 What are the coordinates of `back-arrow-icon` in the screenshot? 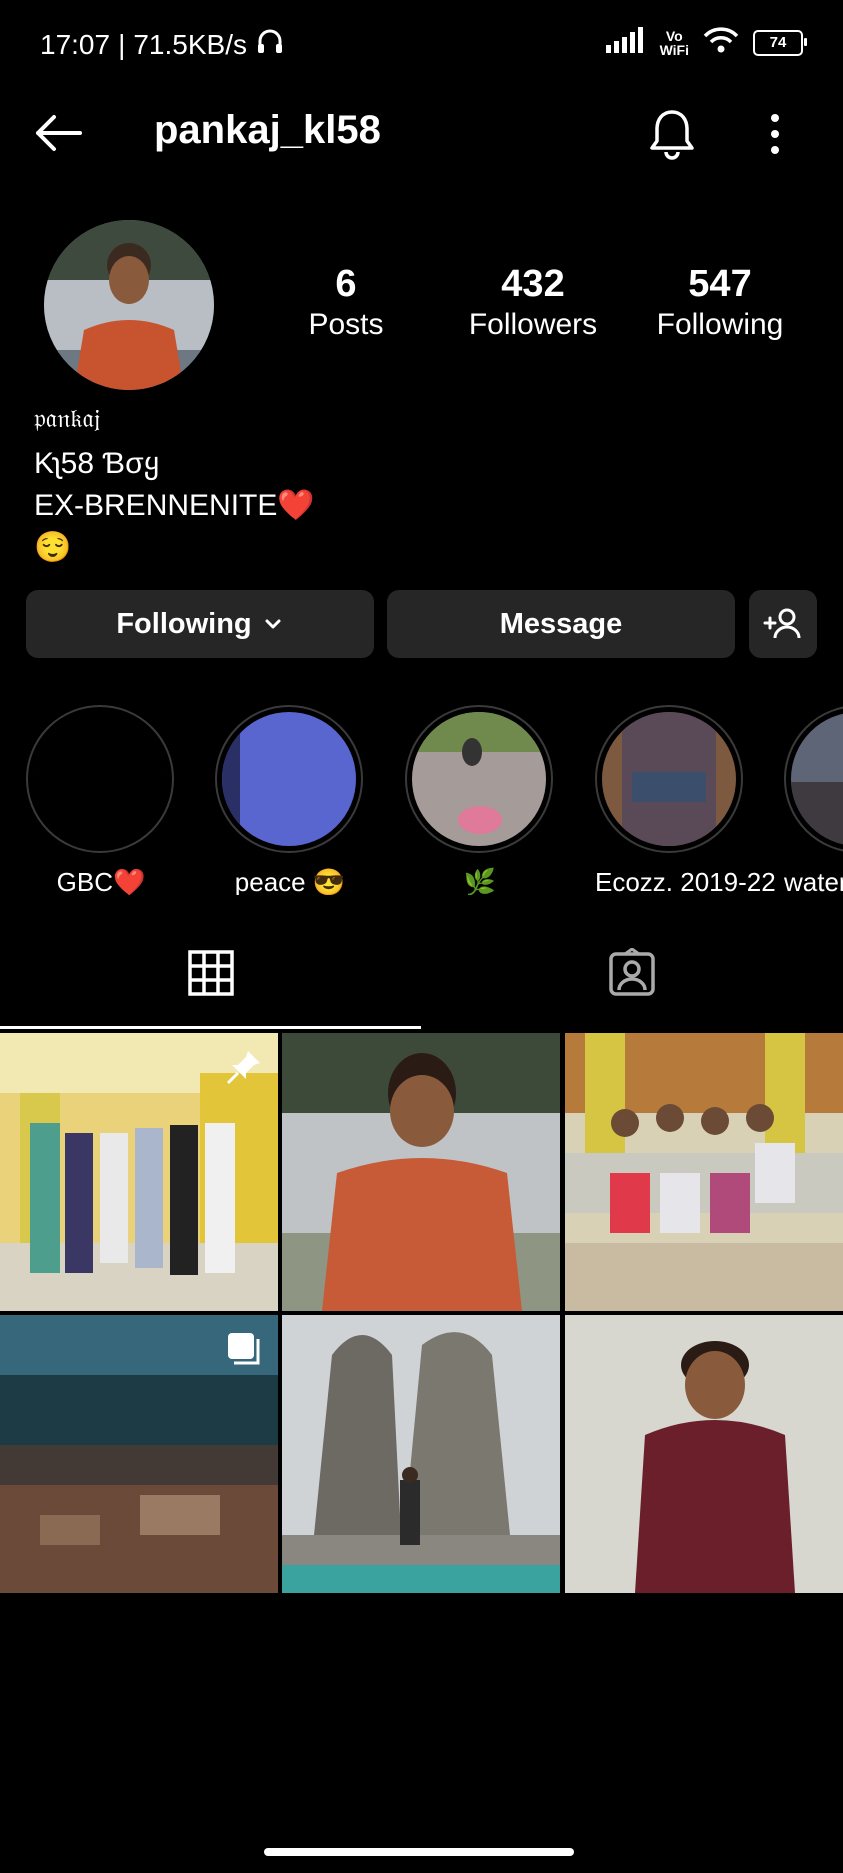 It's located at (59, 133).